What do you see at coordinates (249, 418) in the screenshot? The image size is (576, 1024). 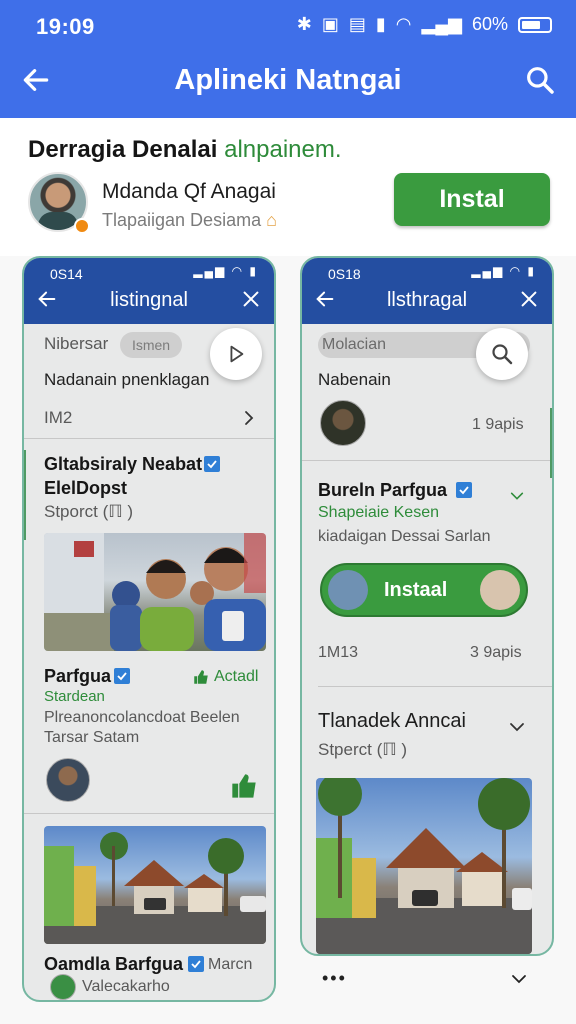 I see `chevron-right-icon` at bounding box center [249, 418].